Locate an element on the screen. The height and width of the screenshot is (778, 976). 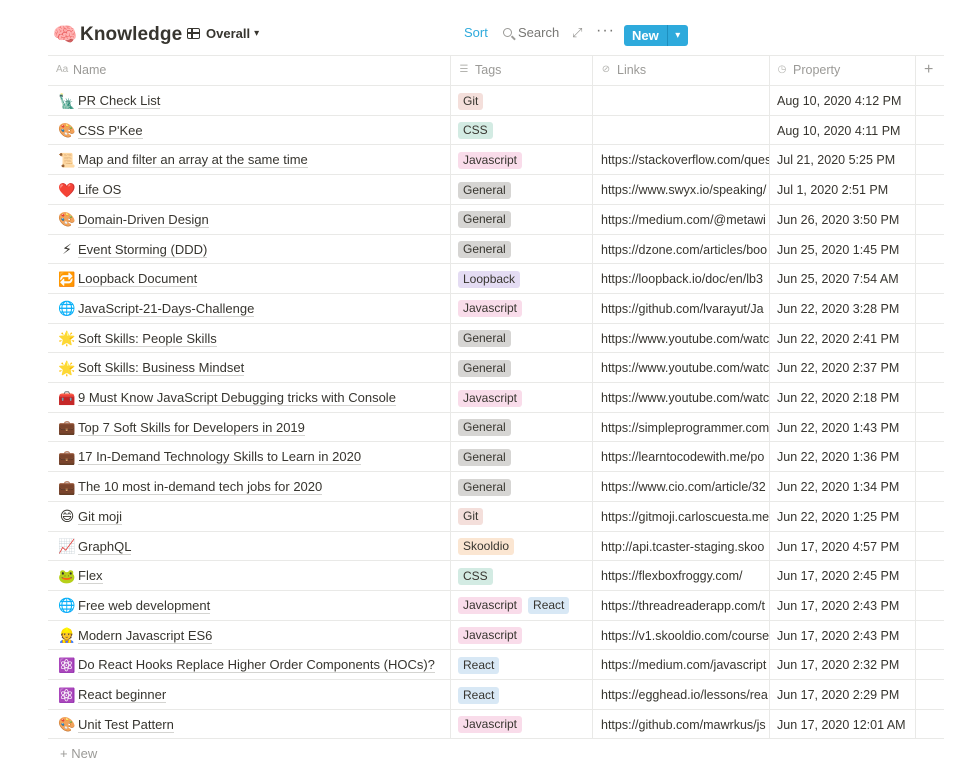
link-cell: https://stackoverflow.com/questions is located at coordinates (685, 160).